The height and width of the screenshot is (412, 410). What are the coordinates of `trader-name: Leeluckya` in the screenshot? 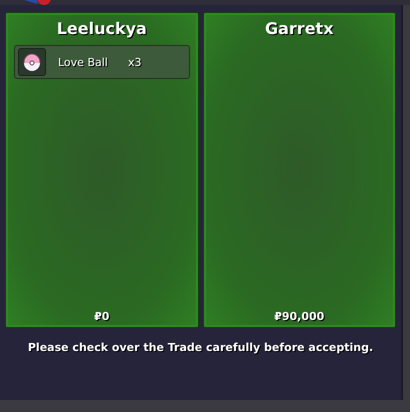 It's located at (101, 29).